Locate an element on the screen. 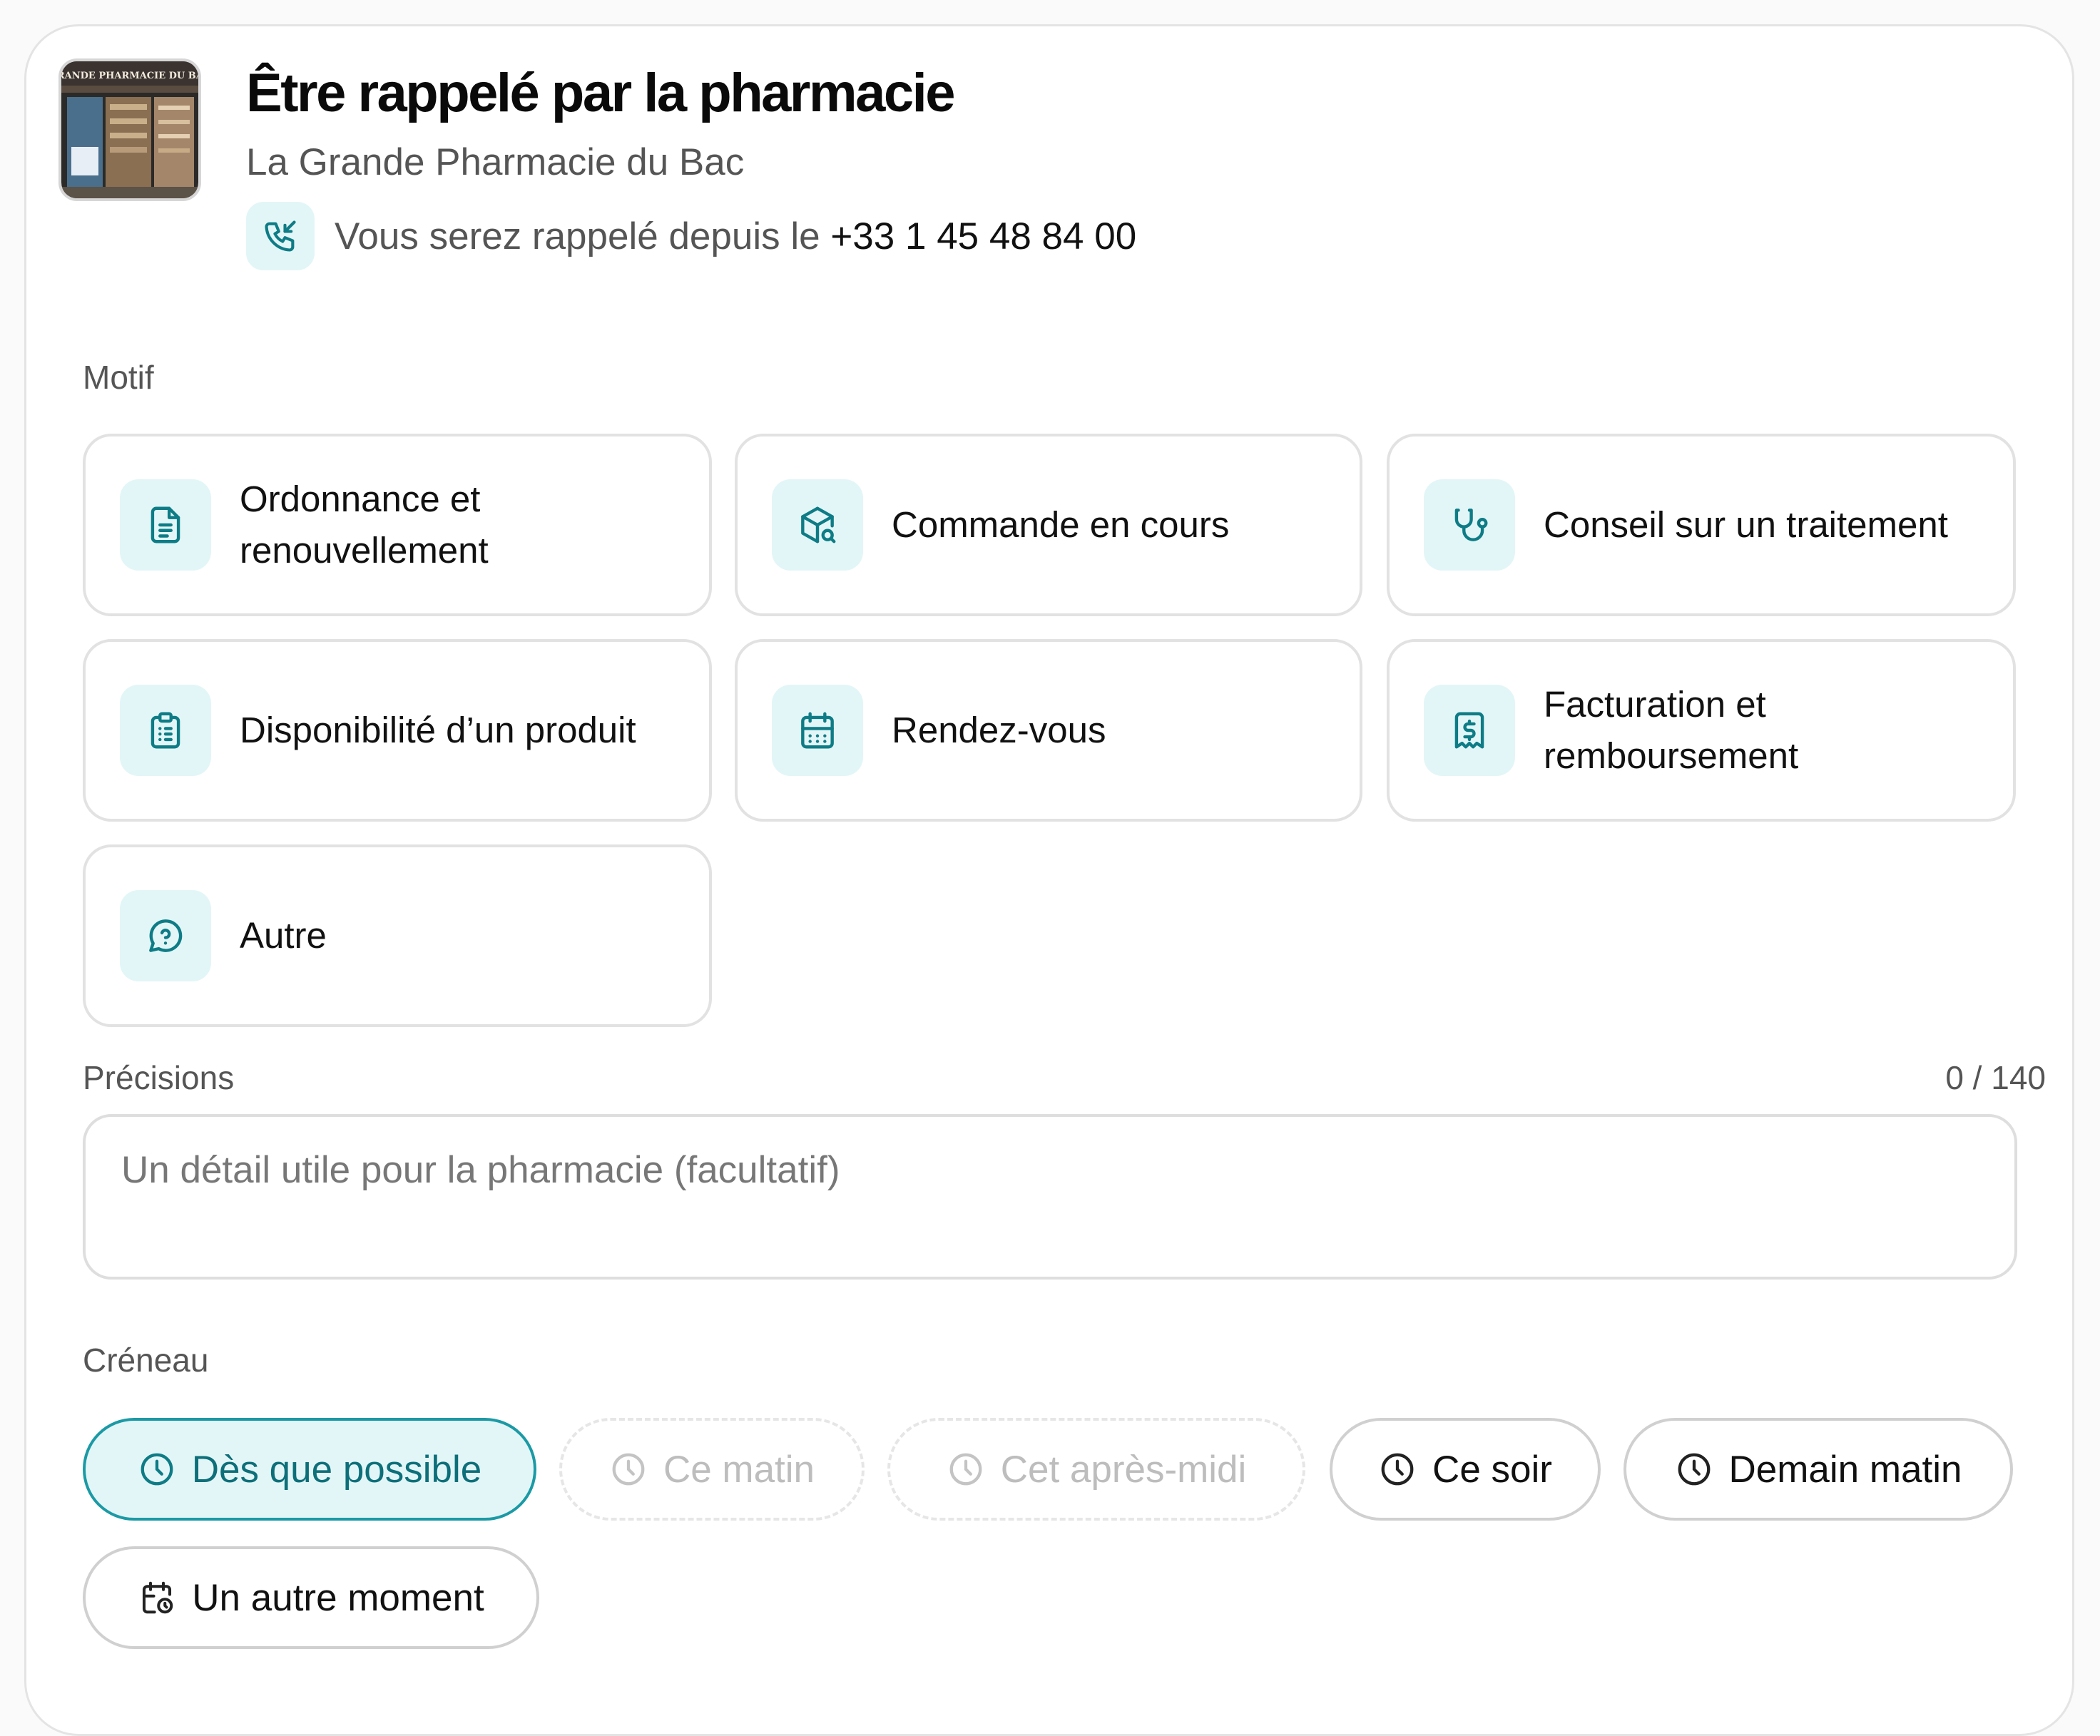 The height and width of the screenshot is (1736, 2100). slot-des-que-possible: Dès que possible is located at coordinates (309, 1469).